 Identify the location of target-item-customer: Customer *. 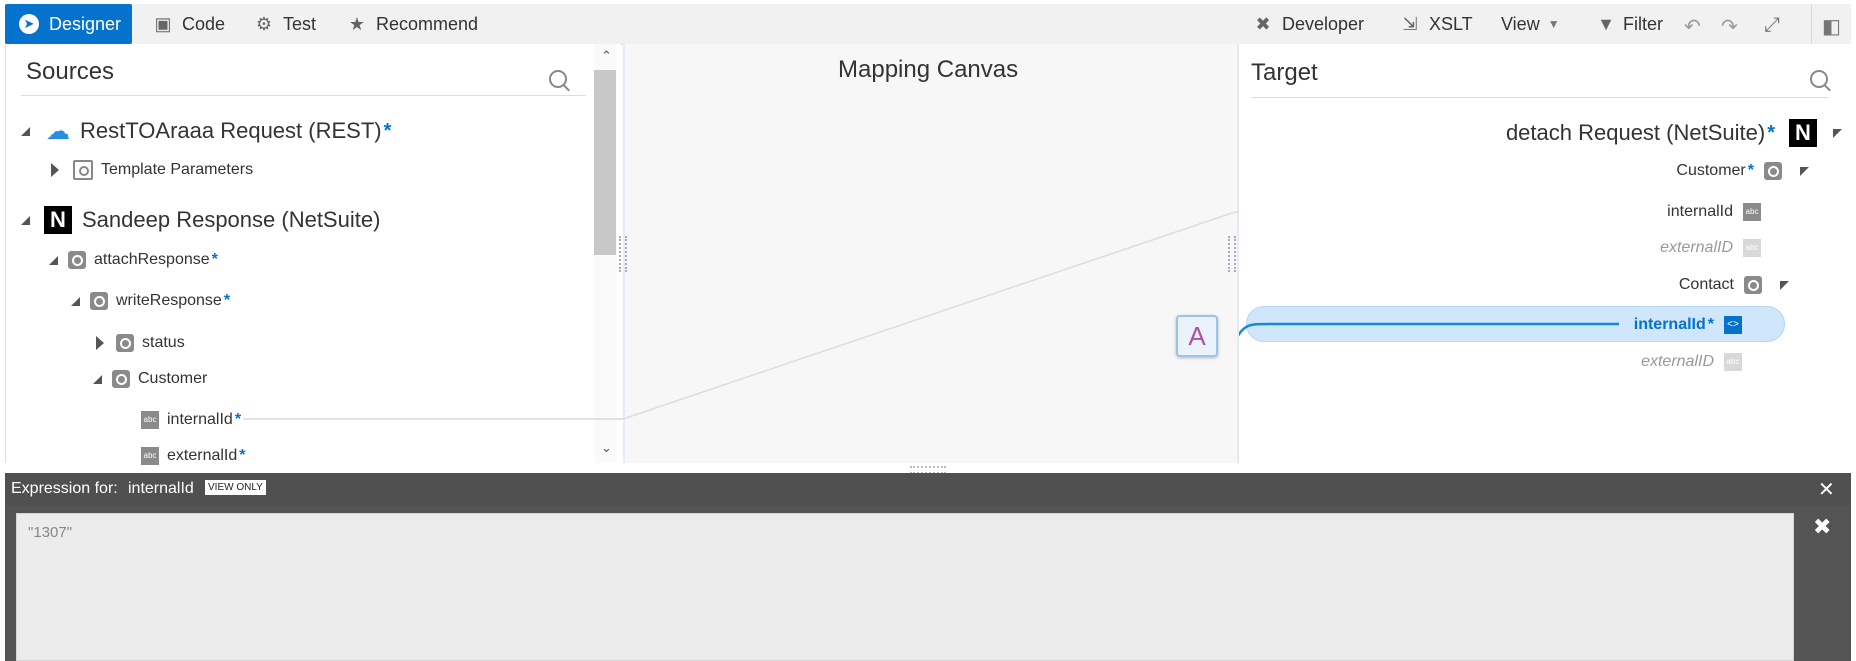
(1742, 171).